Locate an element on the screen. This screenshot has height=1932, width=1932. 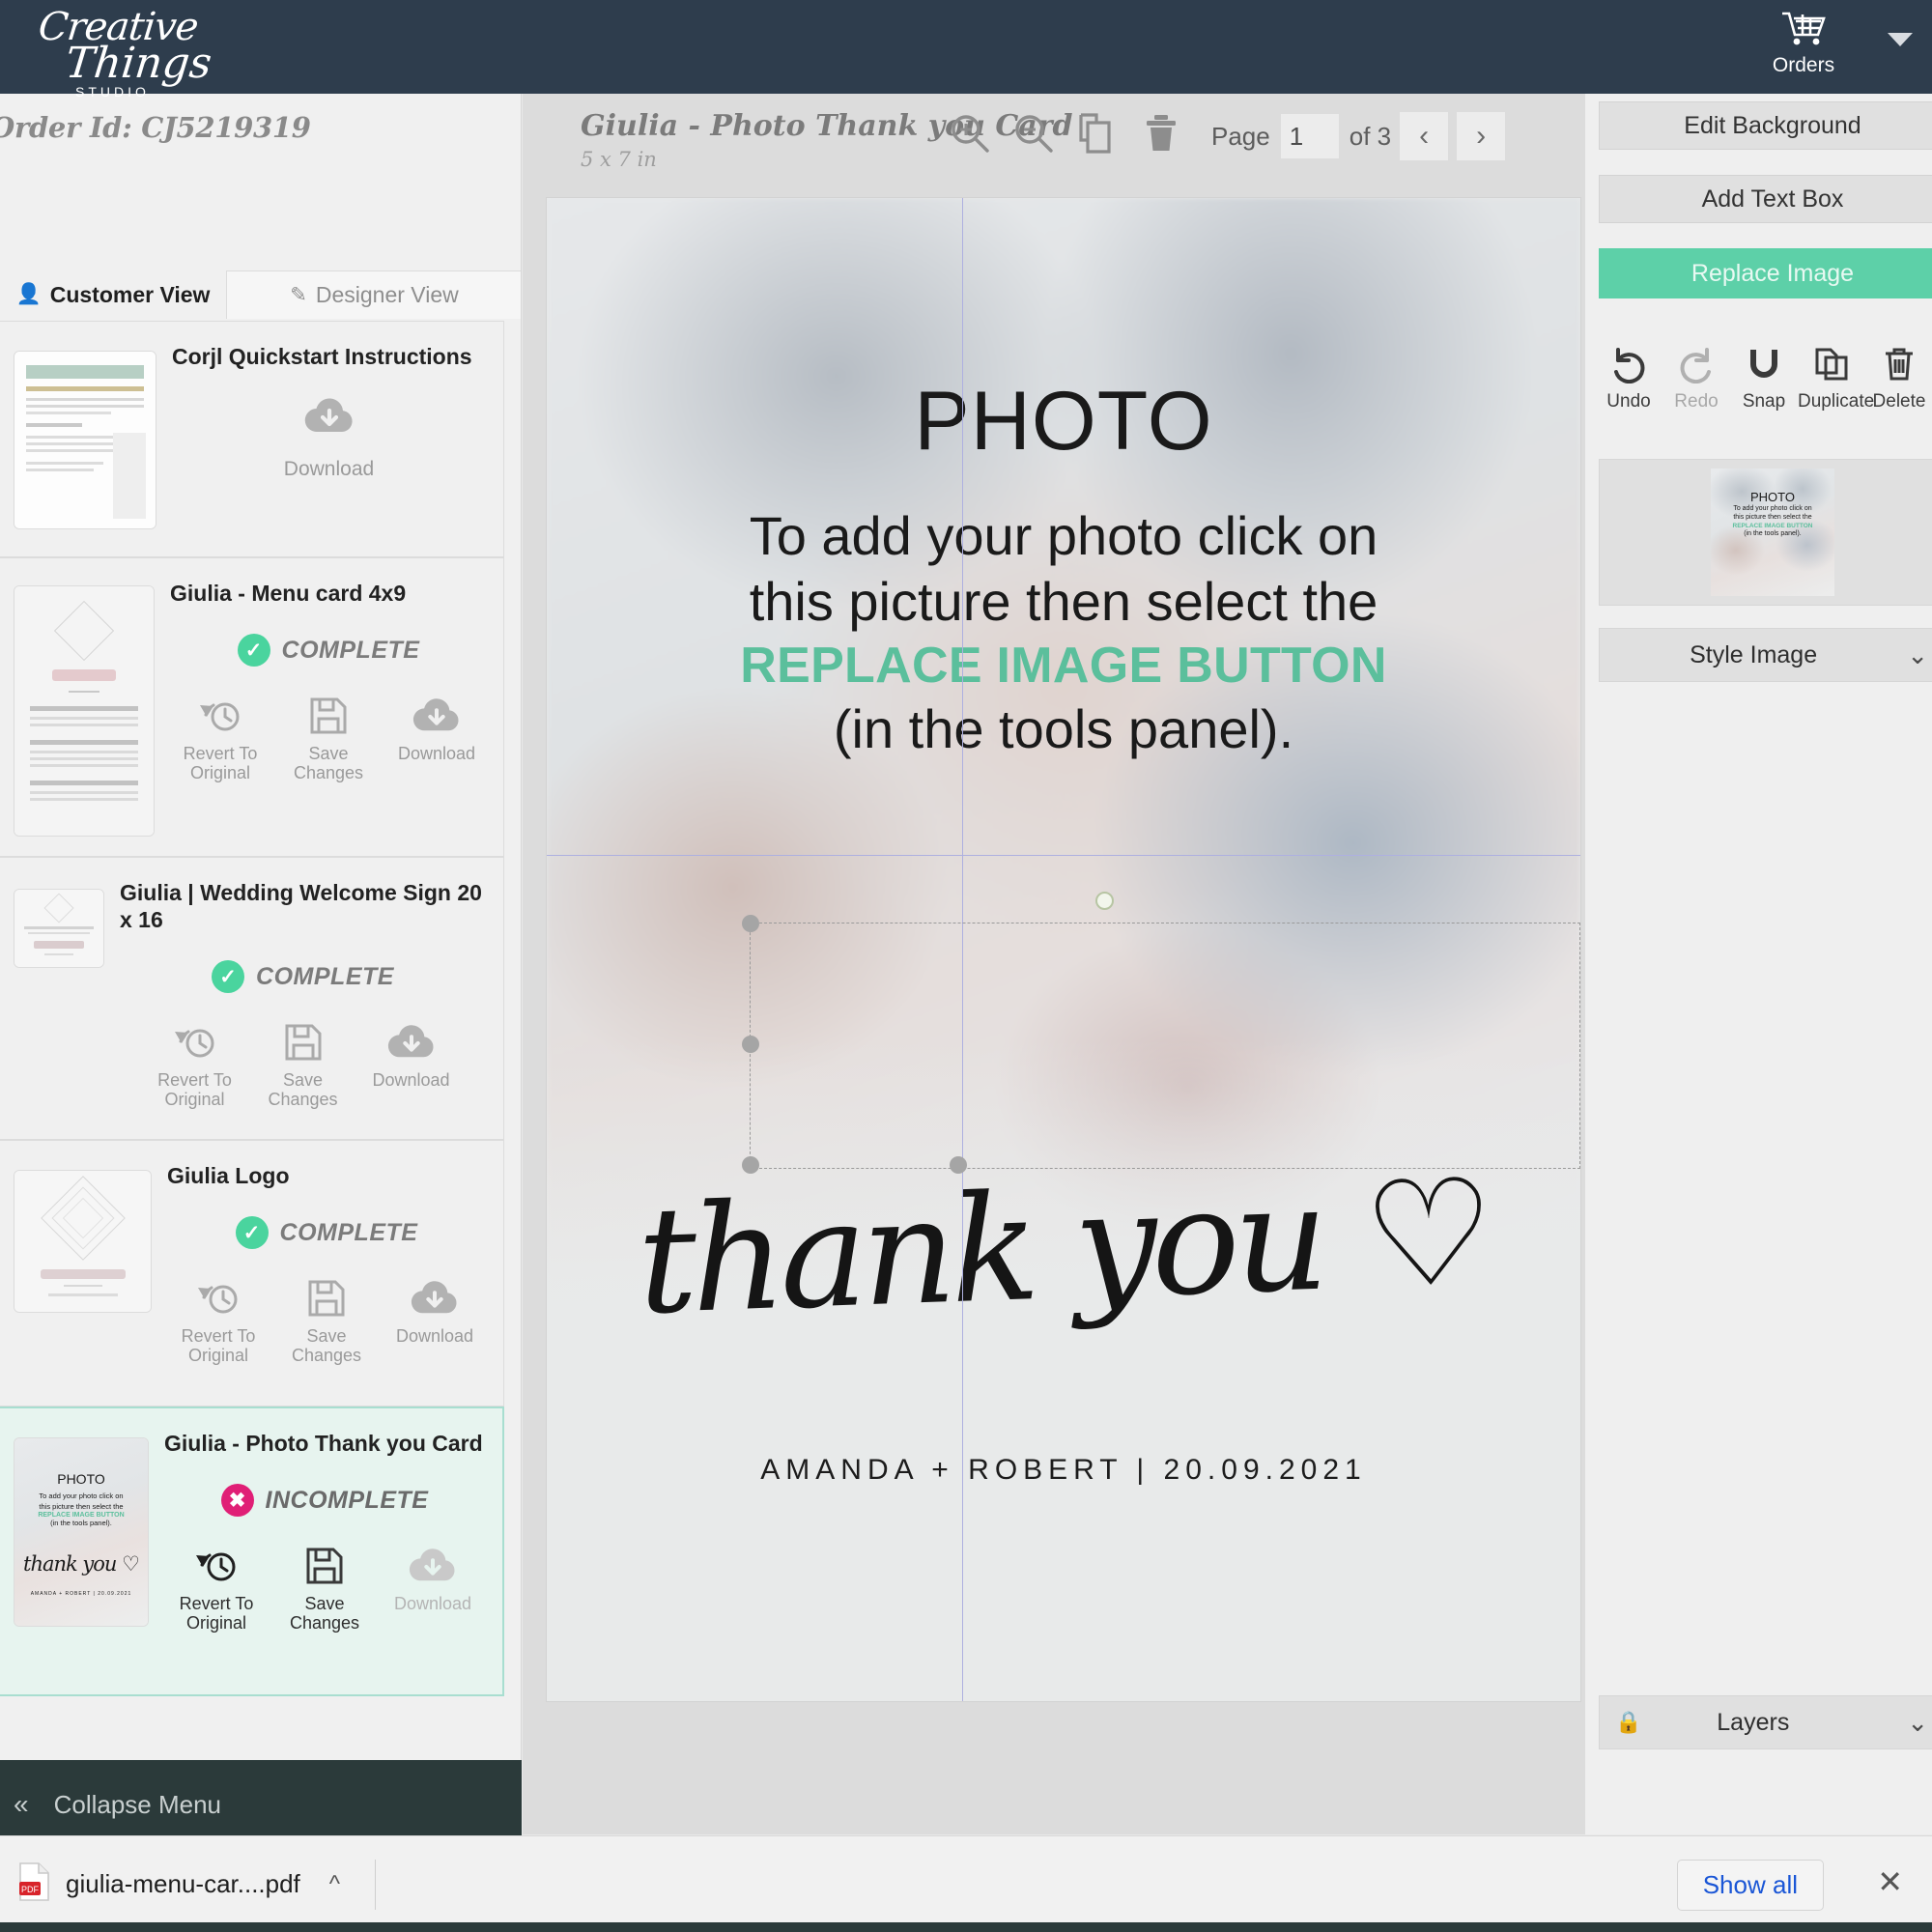
layers-label: Layers is located at coordinates (1753, 1722).